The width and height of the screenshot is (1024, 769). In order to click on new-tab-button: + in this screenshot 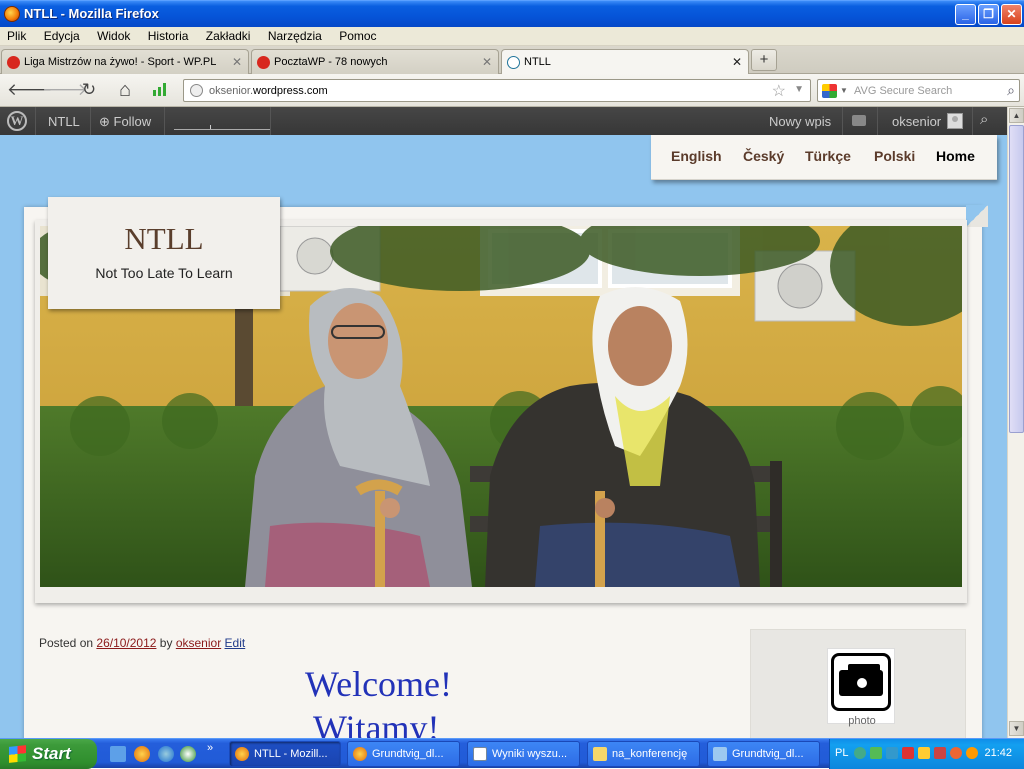, I will do `click(764, 60)`.